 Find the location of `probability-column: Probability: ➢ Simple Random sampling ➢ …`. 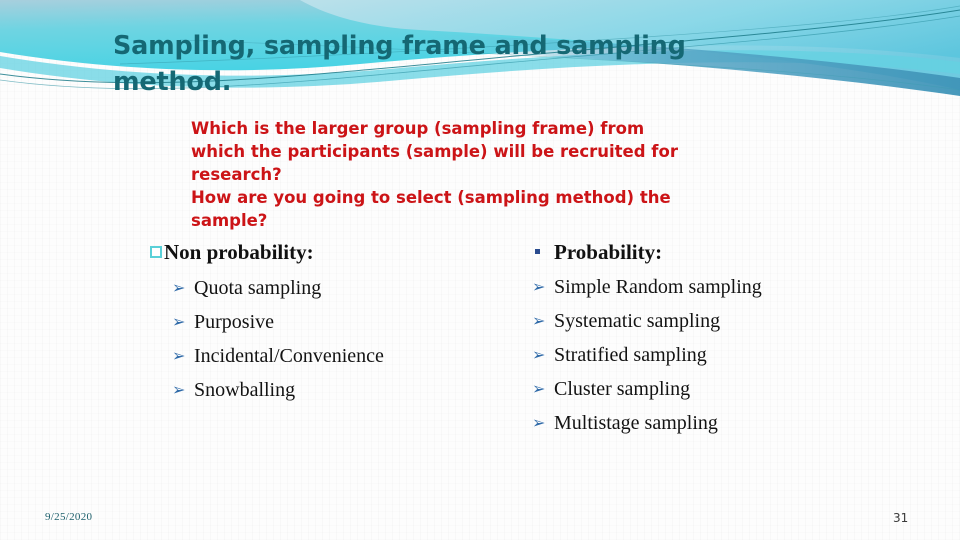

probability-column: Probability: ➢ Simple Random sampling ➢ … is located at coordinates (693, 337).